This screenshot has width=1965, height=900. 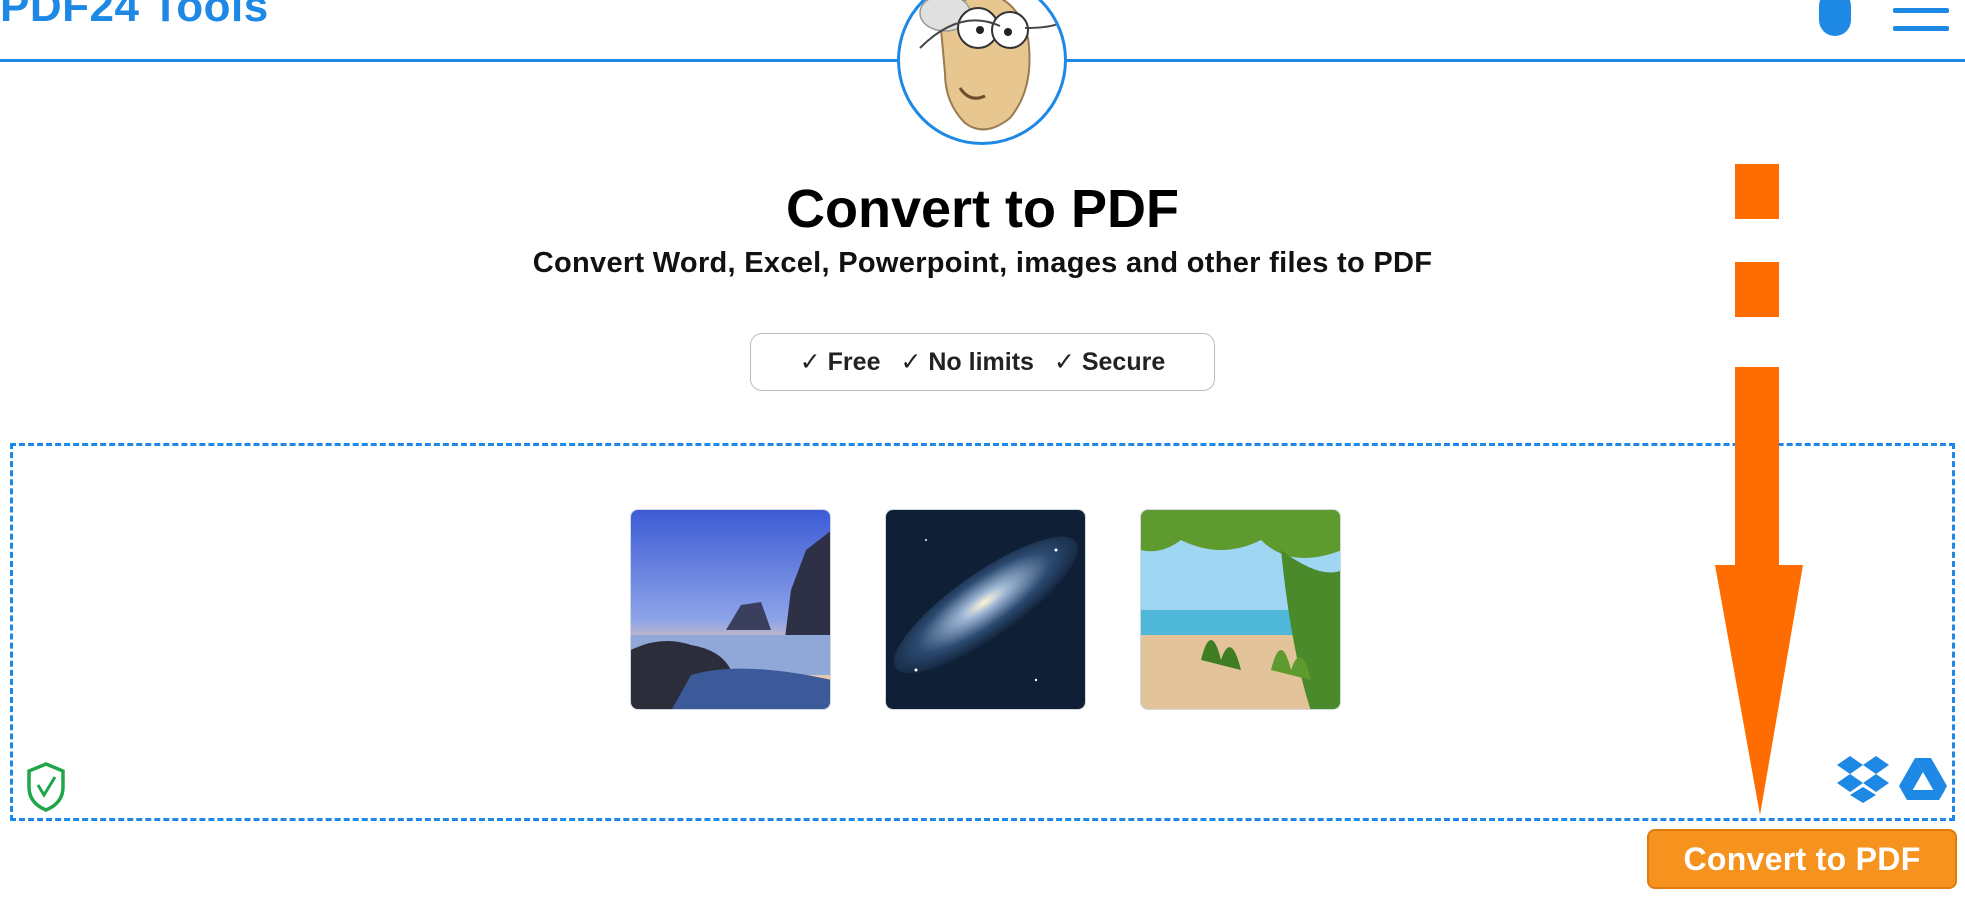 I want to click on hamburger-menu-icon, so click(x=1921, y=20).